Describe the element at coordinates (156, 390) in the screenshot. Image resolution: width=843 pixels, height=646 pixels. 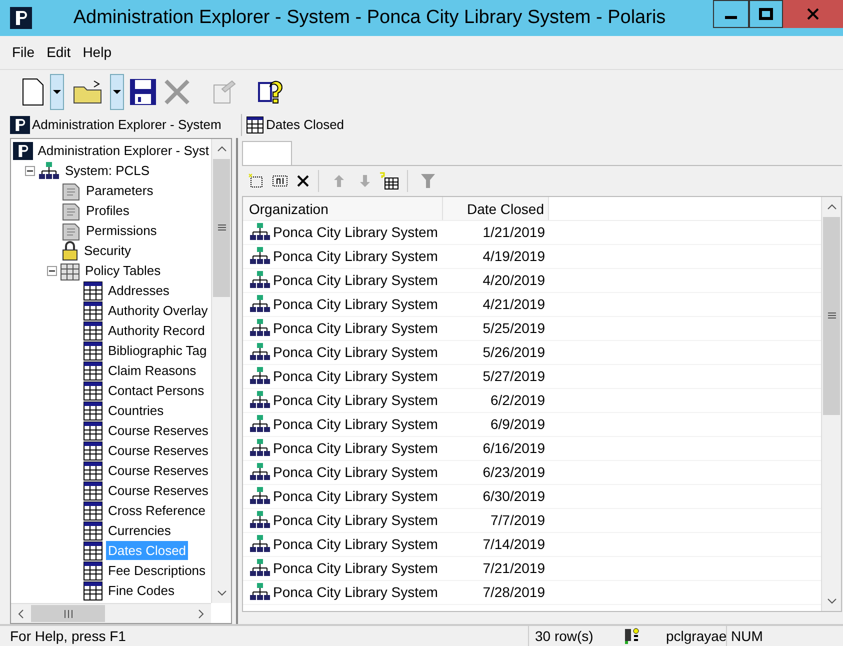
I see `tree-item: Contact Persons` at that location.